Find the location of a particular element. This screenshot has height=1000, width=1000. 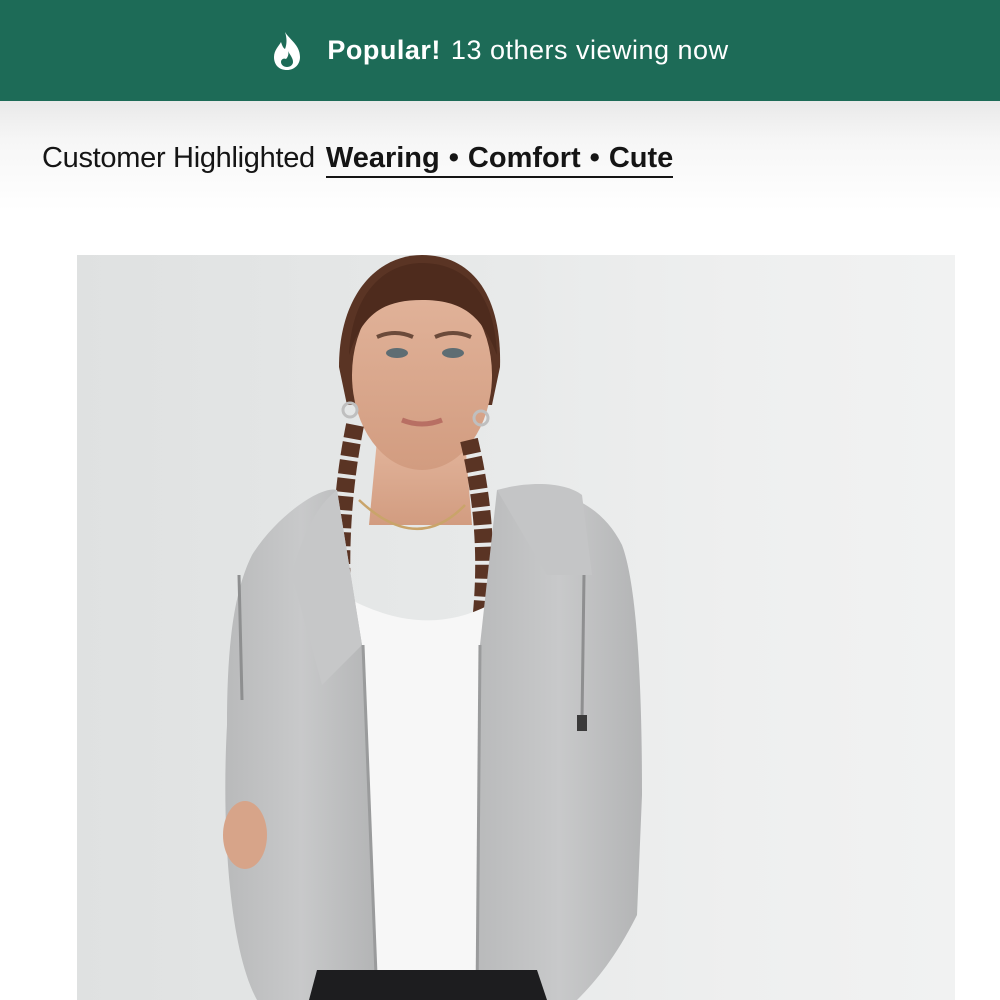

flame-icon is located at coordinates (287, 51).